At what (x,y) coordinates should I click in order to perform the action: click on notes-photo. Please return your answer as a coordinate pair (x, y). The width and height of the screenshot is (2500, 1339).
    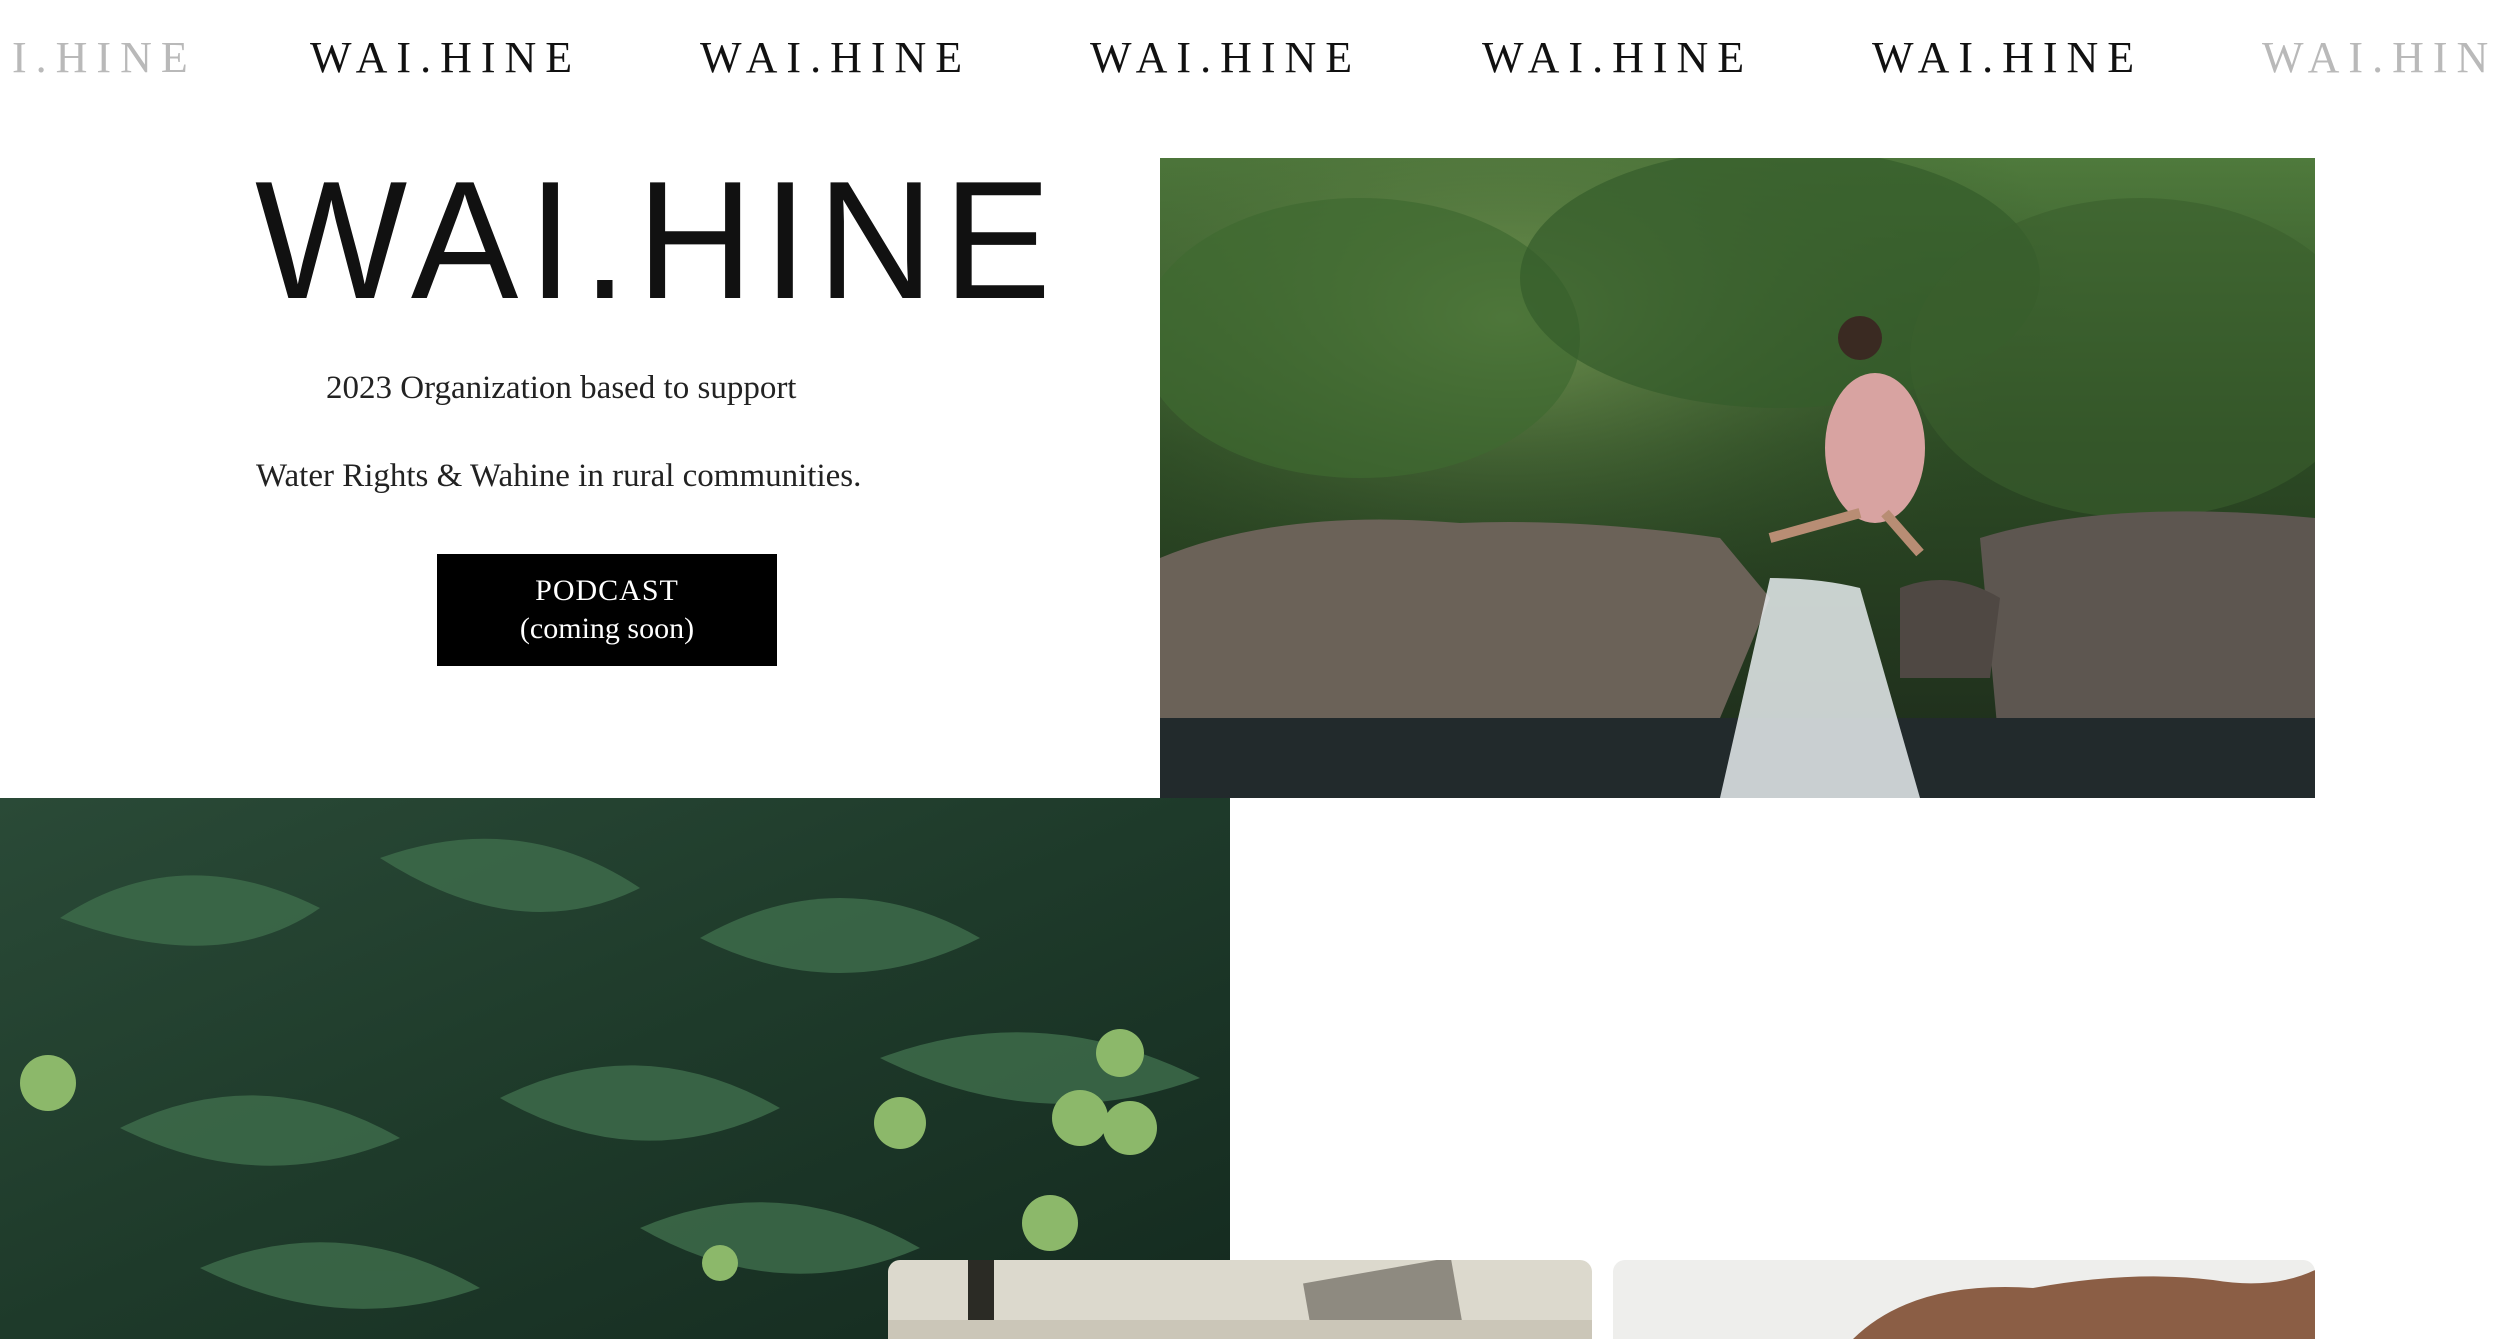
    Looking at the image, I should click on (1240, 1299).